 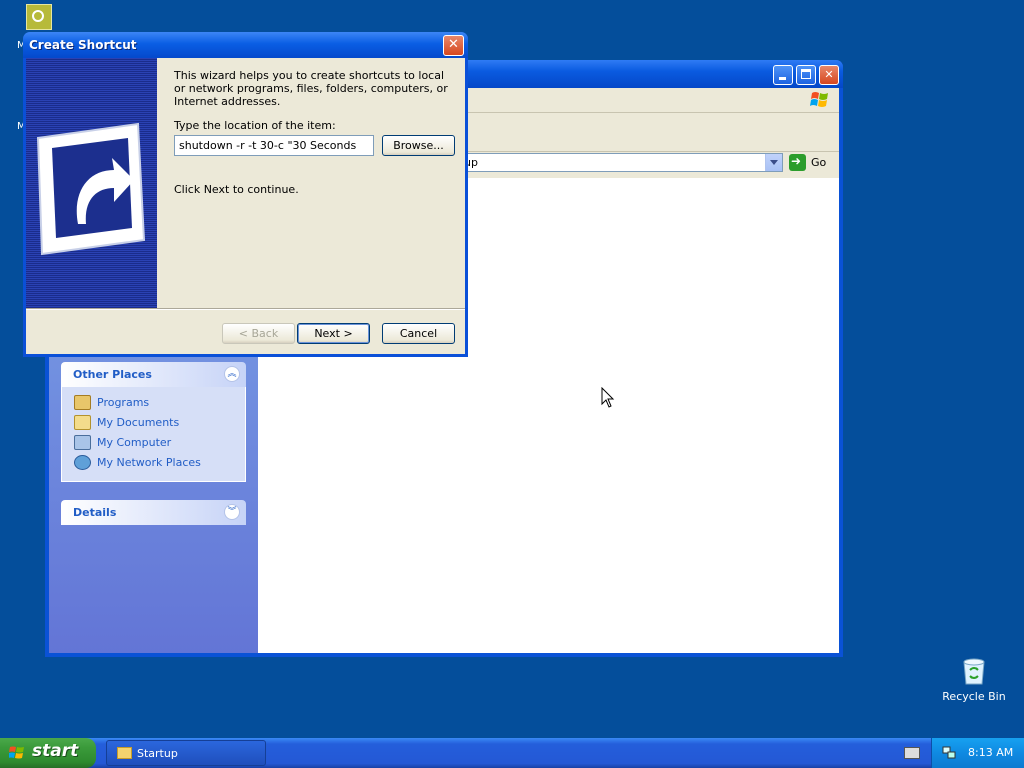 I want to click on folder-programs-icon, so click(x=82, y=402).